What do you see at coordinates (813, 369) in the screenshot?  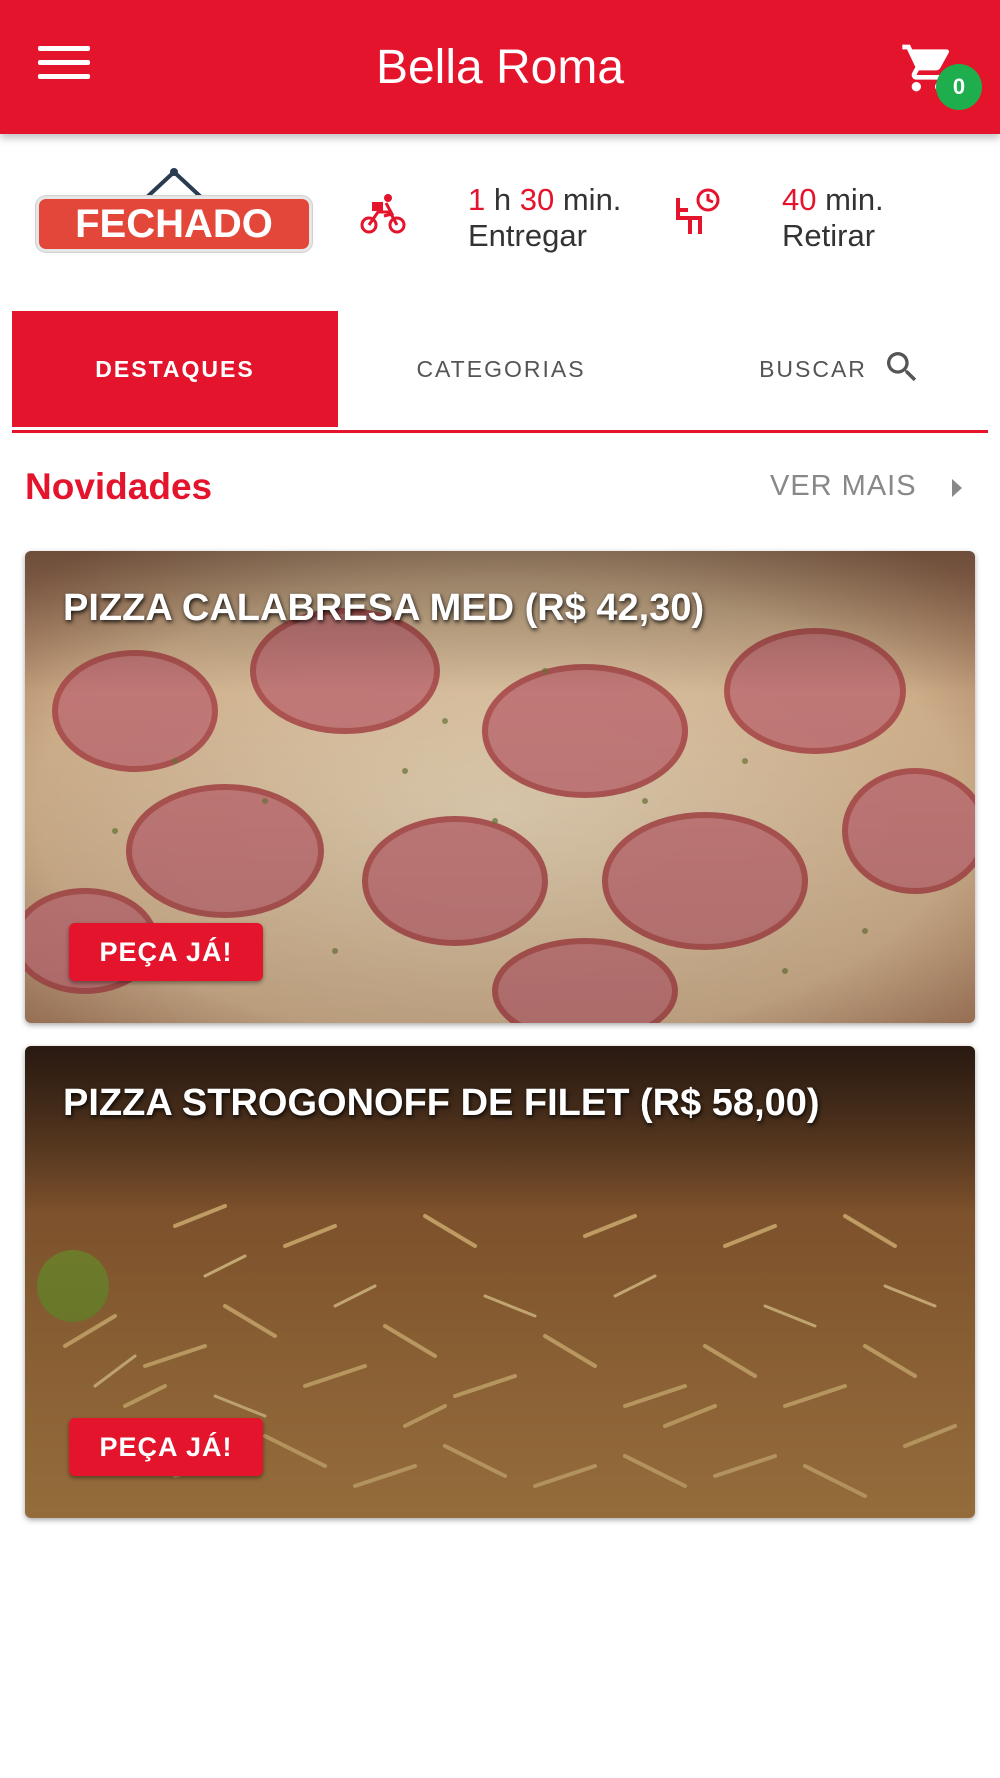 I see `tab-buscar-label: BUSCAR` at bounding box center [813, 369].